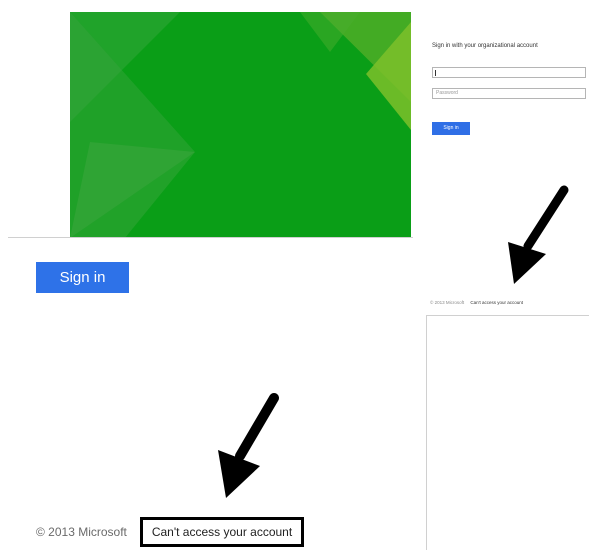  I want to click on panel-border-left, so click(426, 432).